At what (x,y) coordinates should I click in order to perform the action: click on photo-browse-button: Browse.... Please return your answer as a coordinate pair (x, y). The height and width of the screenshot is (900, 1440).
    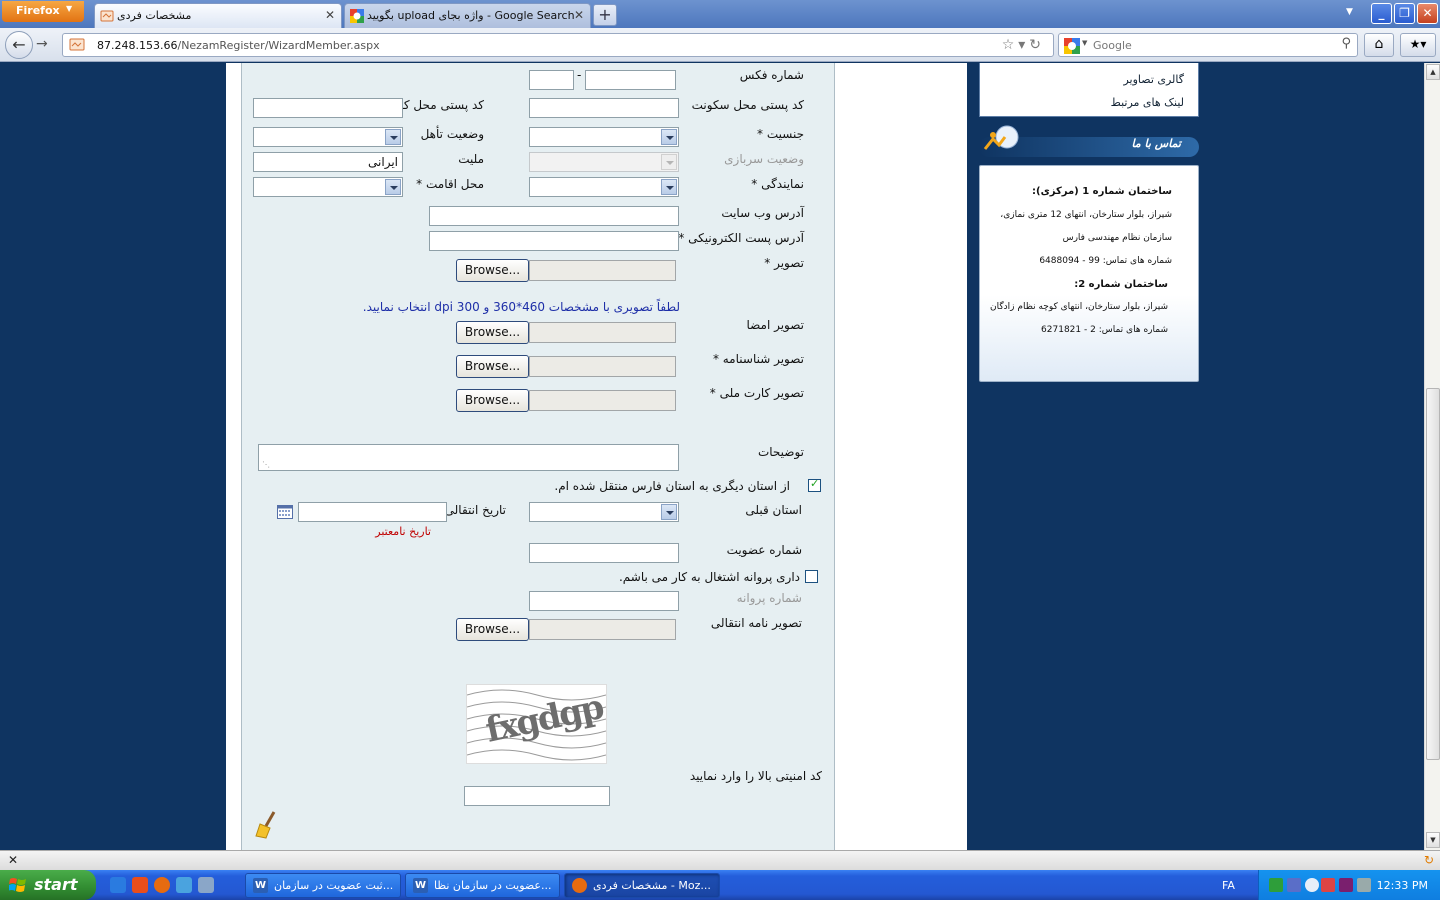
    Looking at the image, I should click on (492, 270).